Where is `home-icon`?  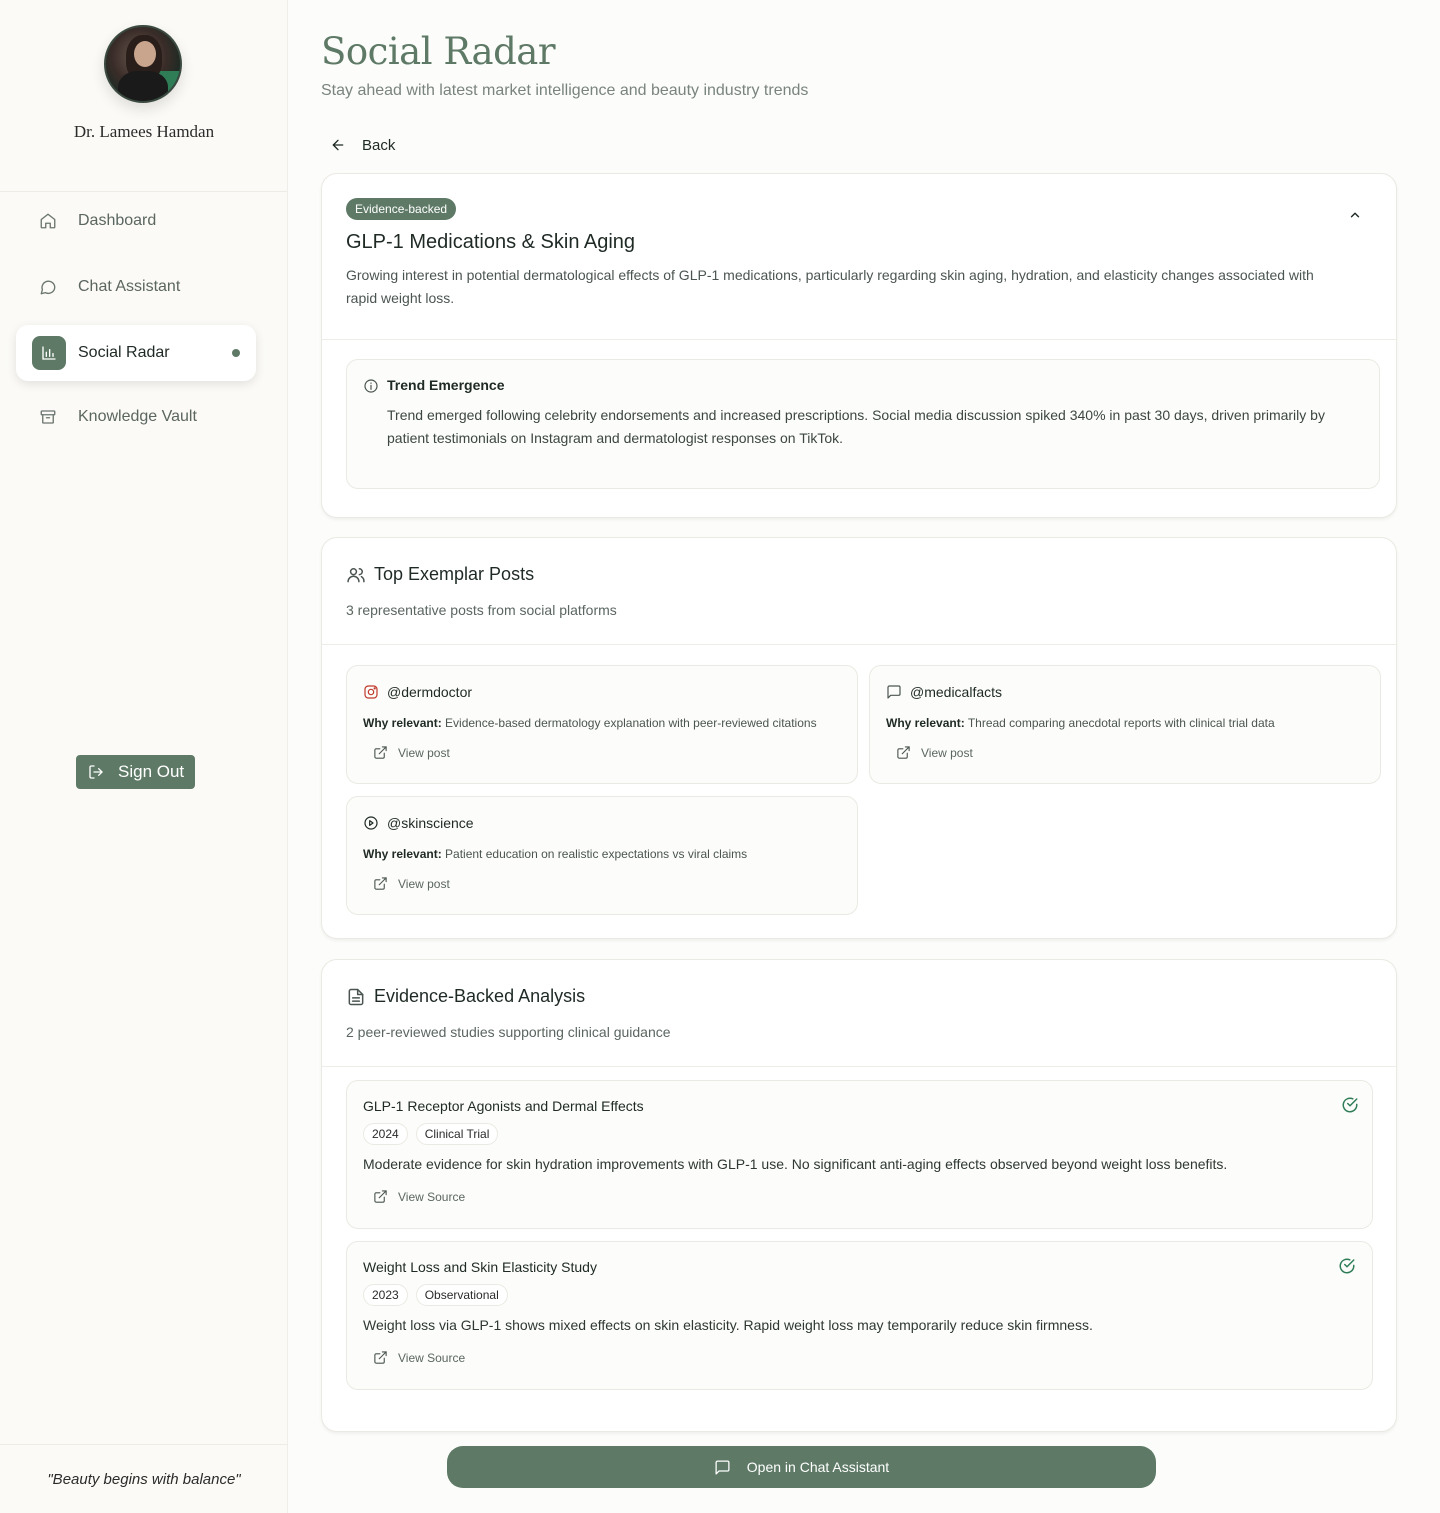 home-icon is located at coordinates (48, 221).